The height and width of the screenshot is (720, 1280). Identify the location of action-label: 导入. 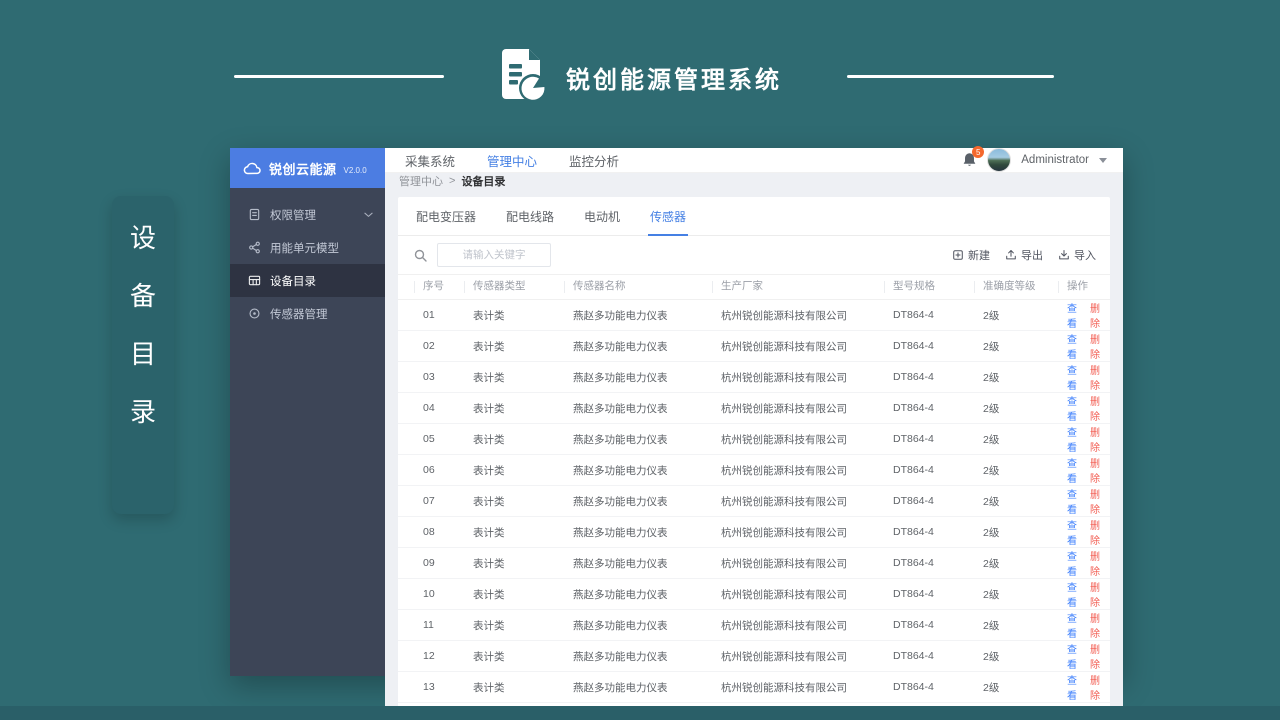
(1085, 256).